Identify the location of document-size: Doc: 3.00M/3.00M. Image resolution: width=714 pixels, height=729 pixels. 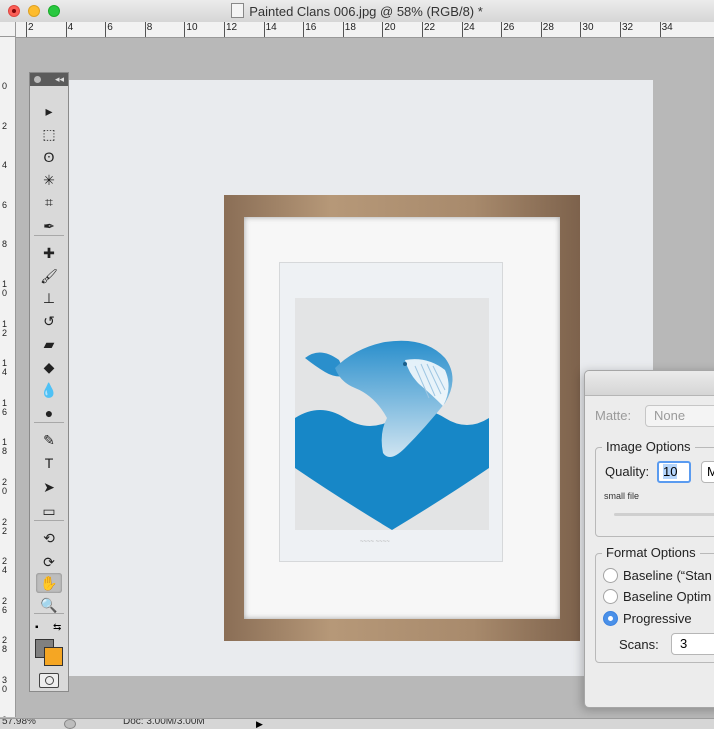
(164, 722).